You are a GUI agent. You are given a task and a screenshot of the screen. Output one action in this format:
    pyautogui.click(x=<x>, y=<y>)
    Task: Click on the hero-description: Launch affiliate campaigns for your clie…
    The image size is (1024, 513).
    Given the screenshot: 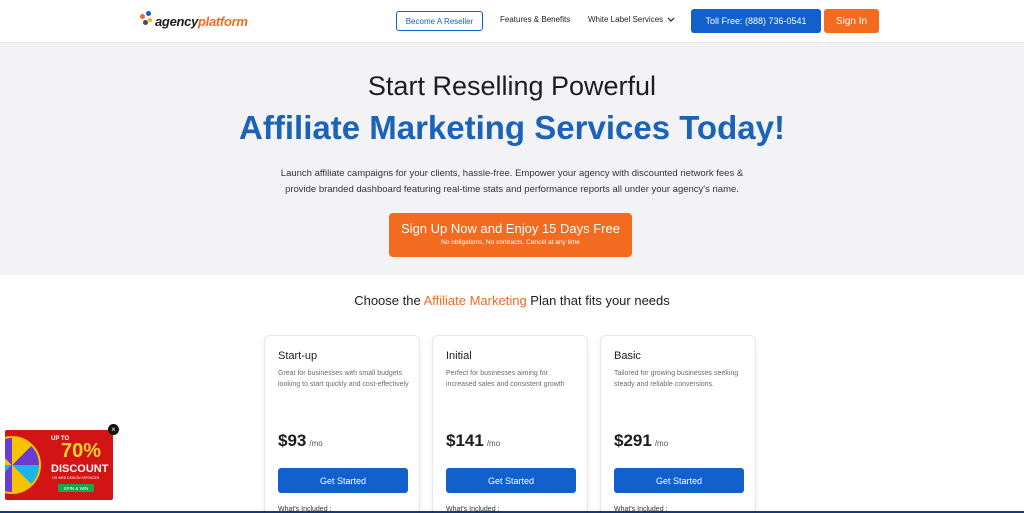 What is the action you would take?
    pyautogui.click(x=512, y=182)
    